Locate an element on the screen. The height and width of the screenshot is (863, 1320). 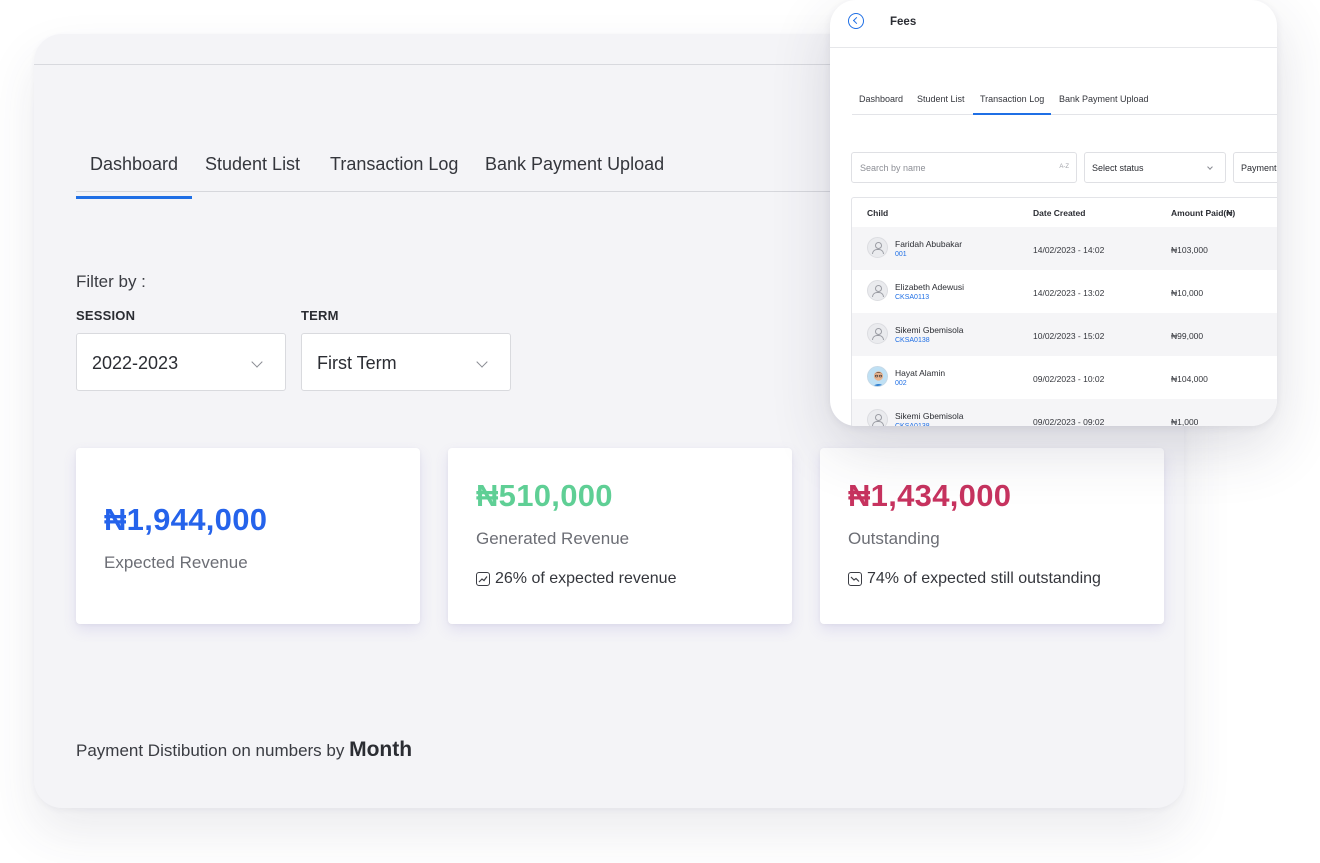
outstanding-caption: Outstanding is located at coordinates (894, 538).